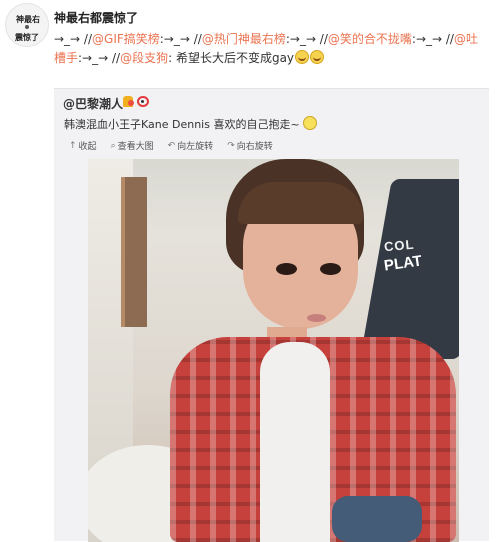 Image resolution: width=500 pixels, height=542 pixels. I want to click on post-text-seg2: :→_→ //, so click(306, 39).